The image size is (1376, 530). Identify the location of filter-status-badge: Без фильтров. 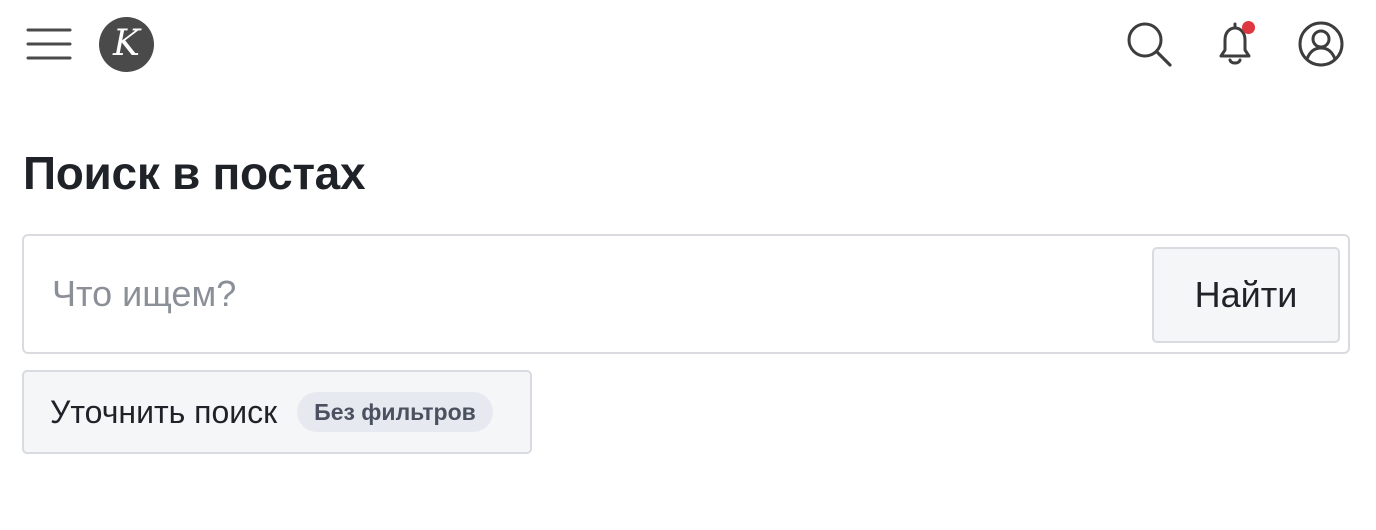
(395, 412).